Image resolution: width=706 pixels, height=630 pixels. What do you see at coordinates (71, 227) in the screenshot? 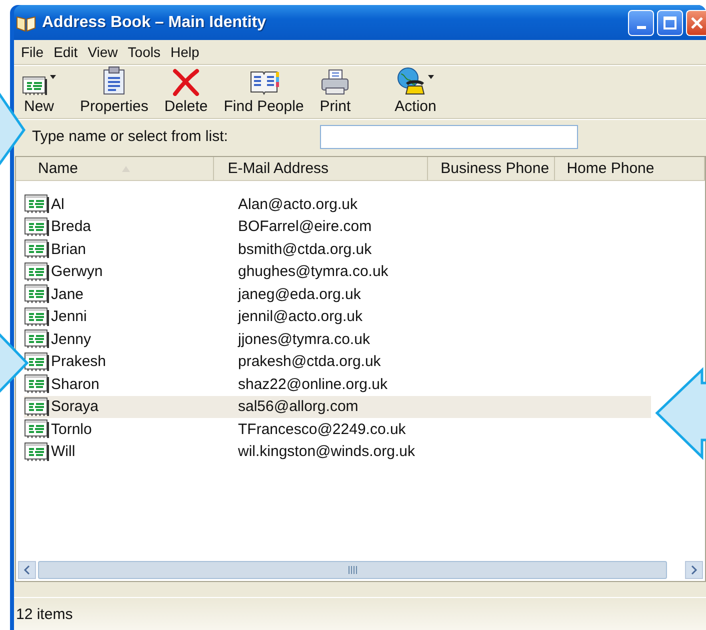
I see `contact-name: Breda` at bounding box center [71, 227].